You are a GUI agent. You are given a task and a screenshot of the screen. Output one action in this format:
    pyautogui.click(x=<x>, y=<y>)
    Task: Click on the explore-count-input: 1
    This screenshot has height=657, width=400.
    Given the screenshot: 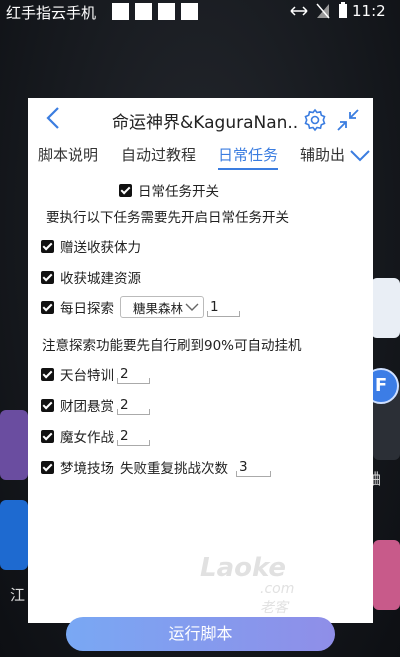 What is the action you would take?
    pyautogui.click(x=223, y=308)
    